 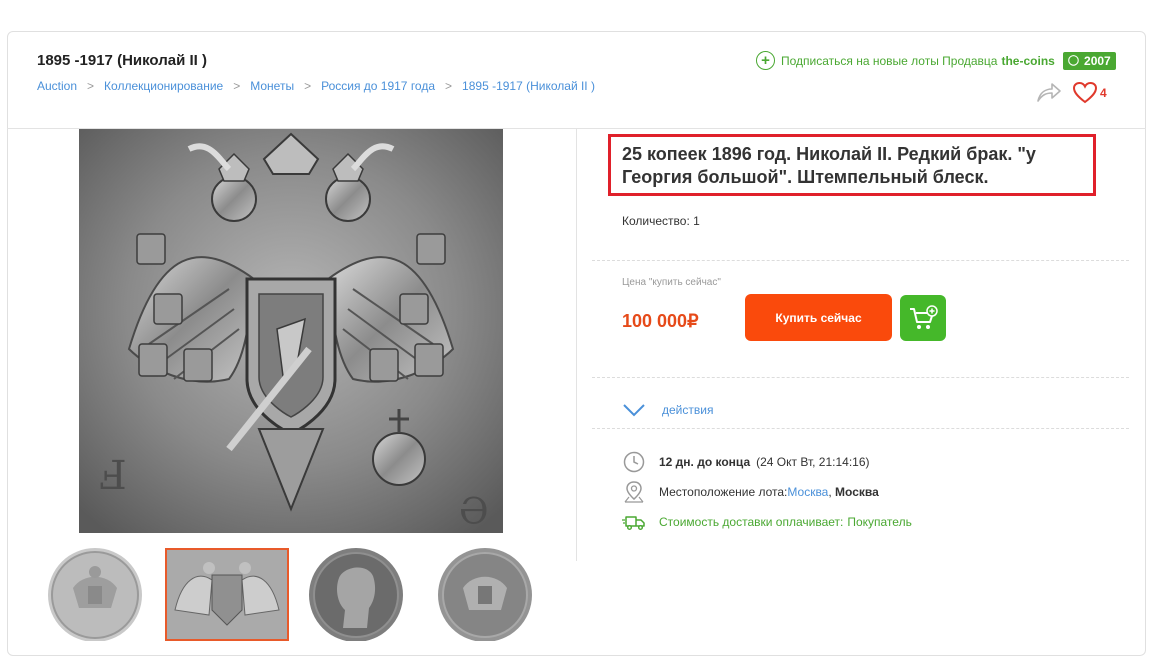 I want to click on clock-icon, so click(x=634, y=462).